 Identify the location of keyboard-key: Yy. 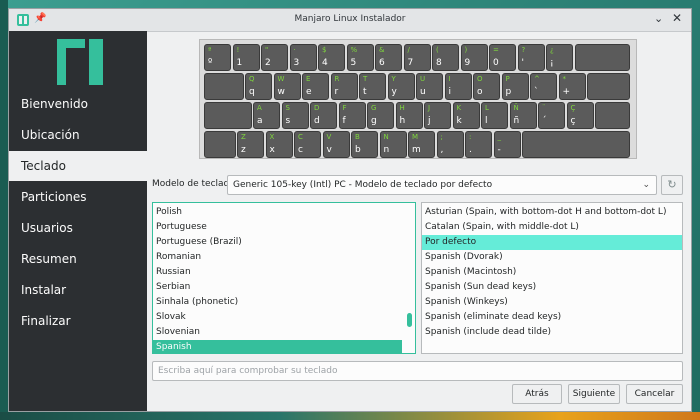
(401, 86).